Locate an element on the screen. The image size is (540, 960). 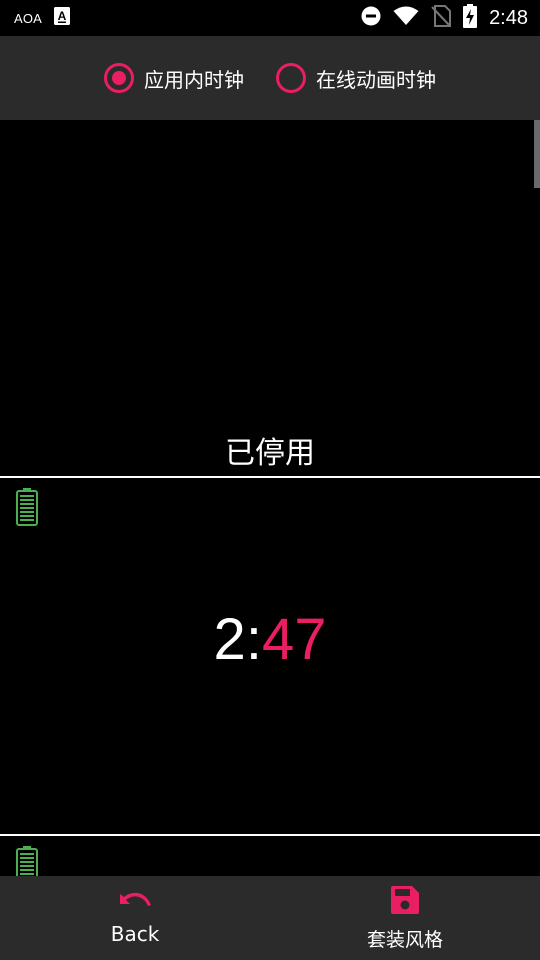
clock-time-display: 2:47 is located at coordinates (270, 639).